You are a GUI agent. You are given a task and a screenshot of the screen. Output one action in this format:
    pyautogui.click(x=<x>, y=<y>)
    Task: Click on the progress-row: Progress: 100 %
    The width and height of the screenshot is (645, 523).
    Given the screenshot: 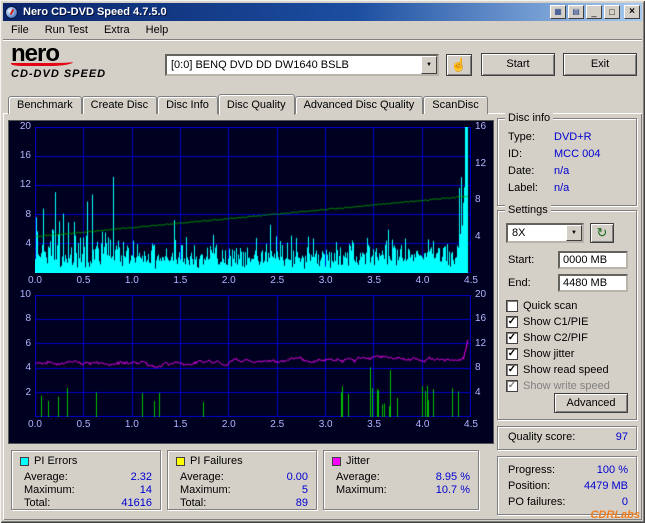 What is the action you would take?
    pyautogui.click(x=568, y=471)
    